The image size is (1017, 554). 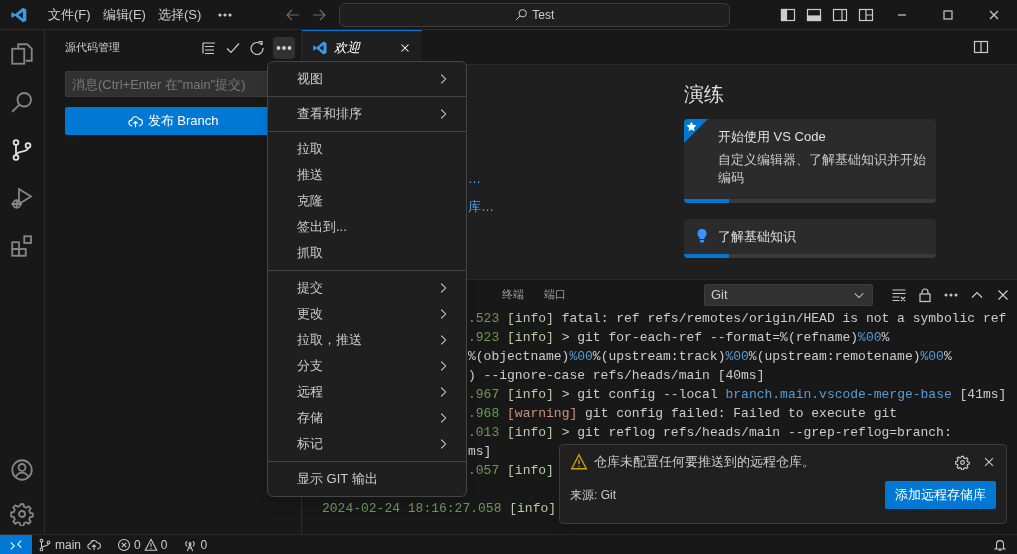 I want to click on menu-item: 克隆, so click(x=367, y=201).